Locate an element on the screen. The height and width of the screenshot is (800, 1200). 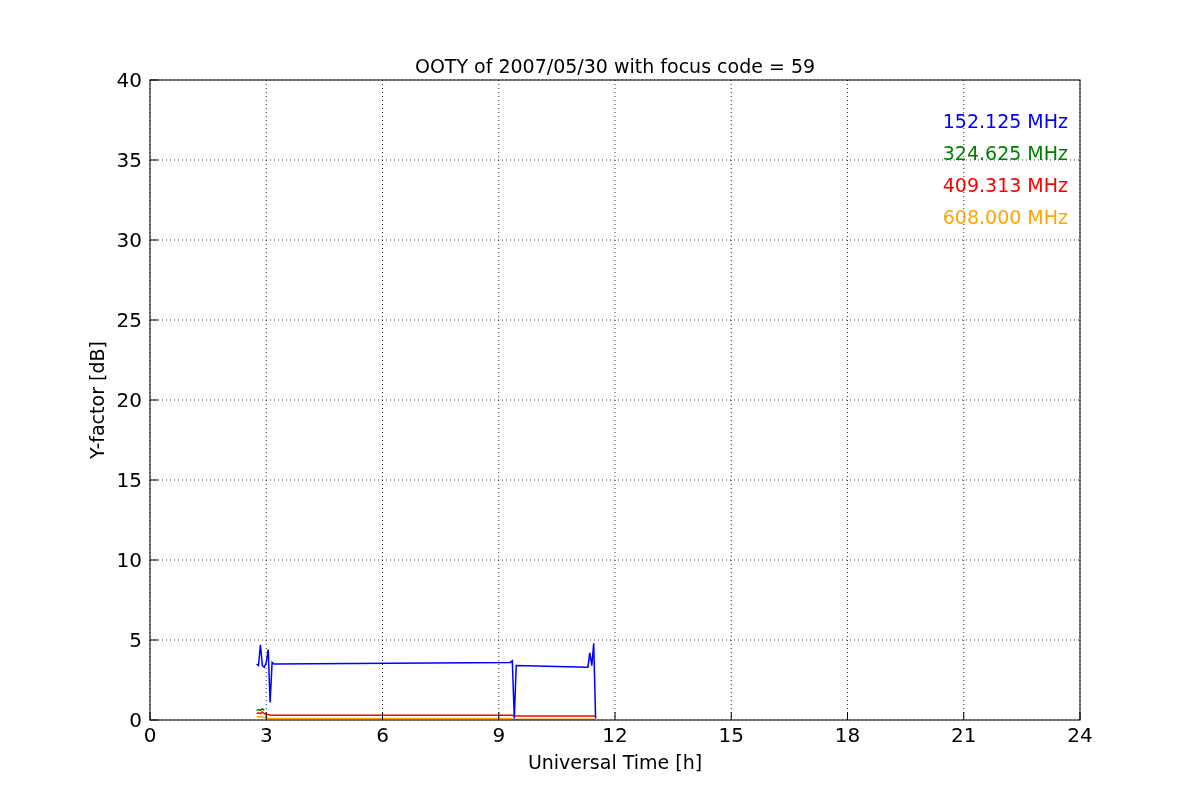
x-tick-label: 18 is located at coordinates (847, 735).